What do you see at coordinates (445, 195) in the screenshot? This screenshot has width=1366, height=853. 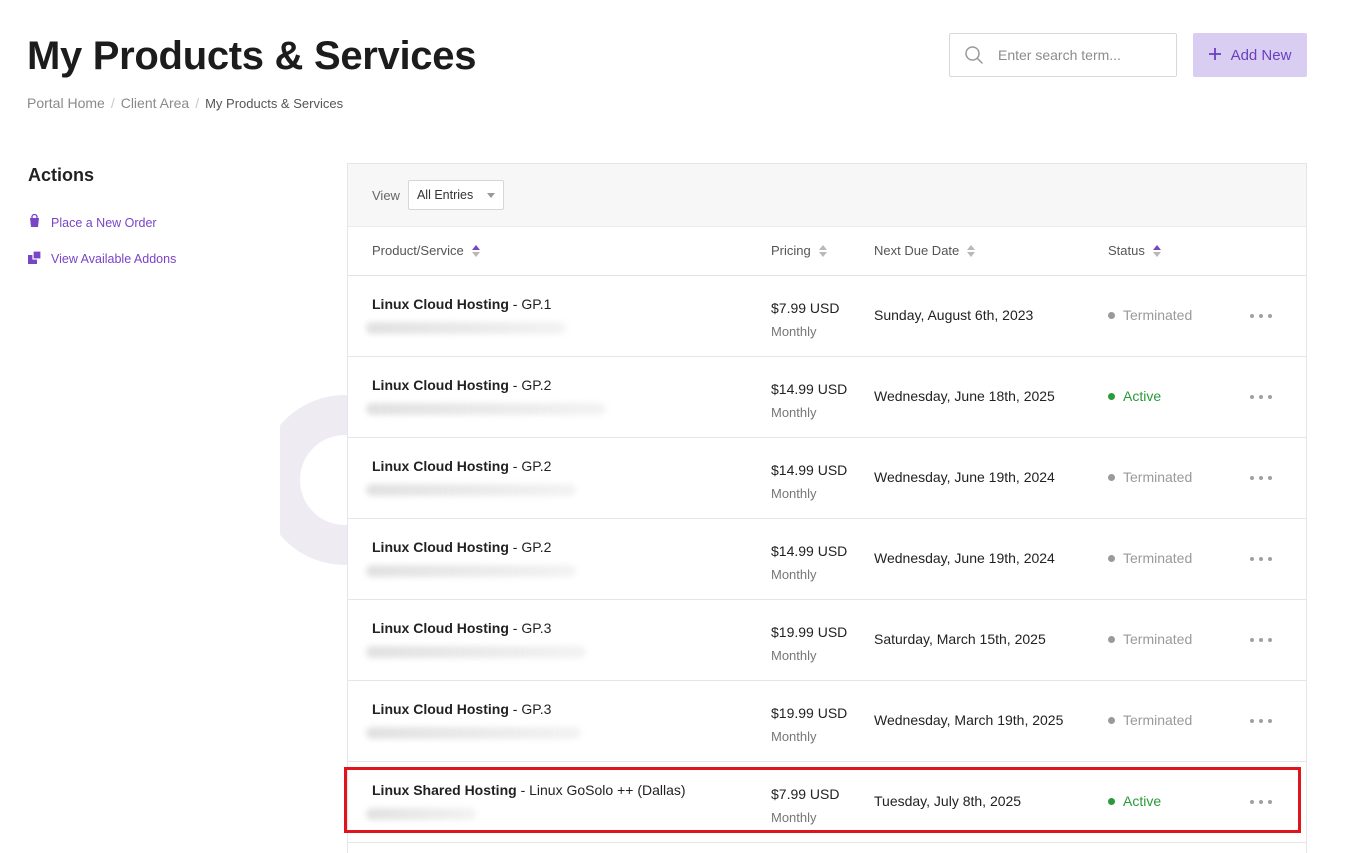 I see `view-filter-value: All Entries` at bounding box center [445, 195].